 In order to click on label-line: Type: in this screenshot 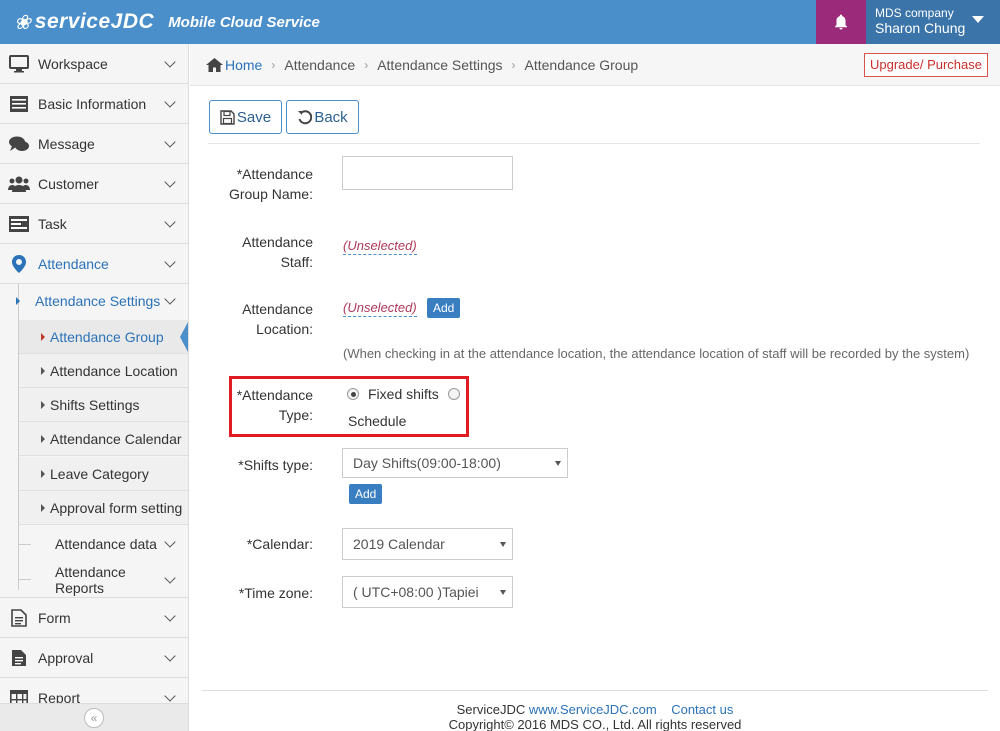, I will do `click(295, 415)`.